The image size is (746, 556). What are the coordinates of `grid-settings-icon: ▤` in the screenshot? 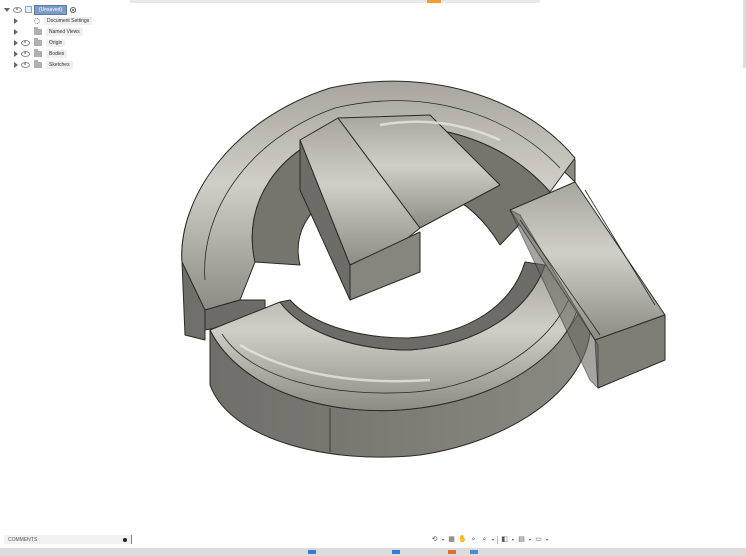 It's located at (521, 539).